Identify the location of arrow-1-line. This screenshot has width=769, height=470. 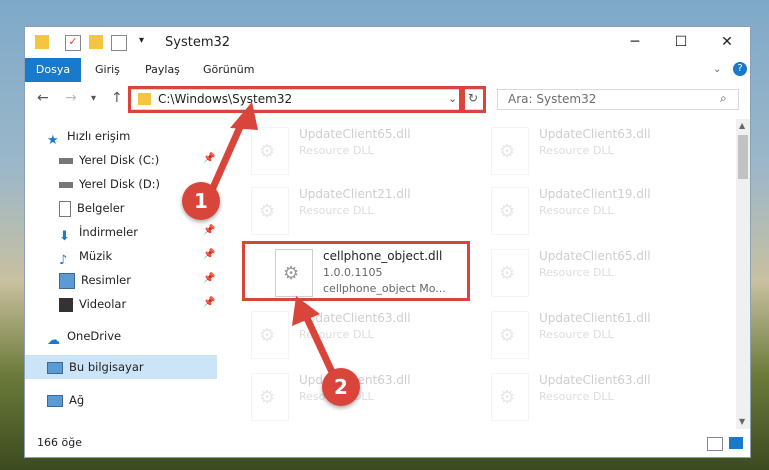
(228, 154).